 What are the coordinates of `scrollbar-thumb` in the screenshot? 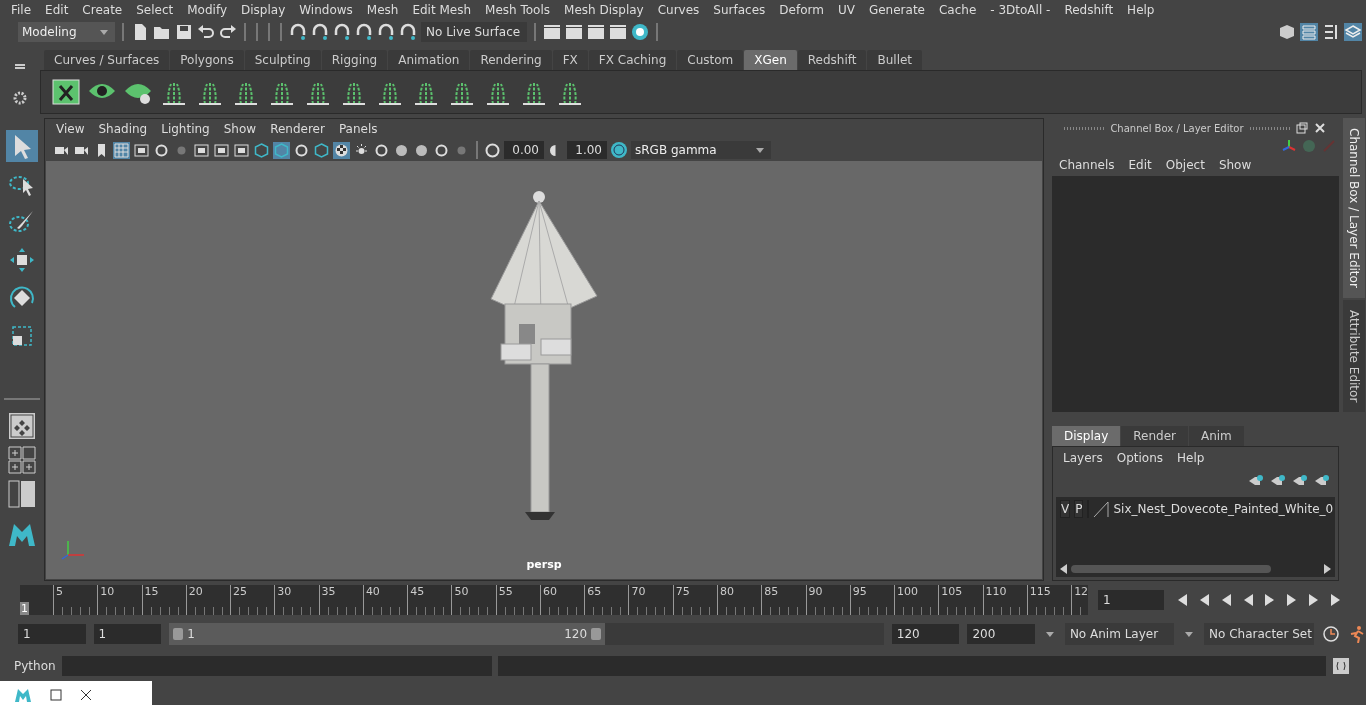 It's located at (1171, 569).